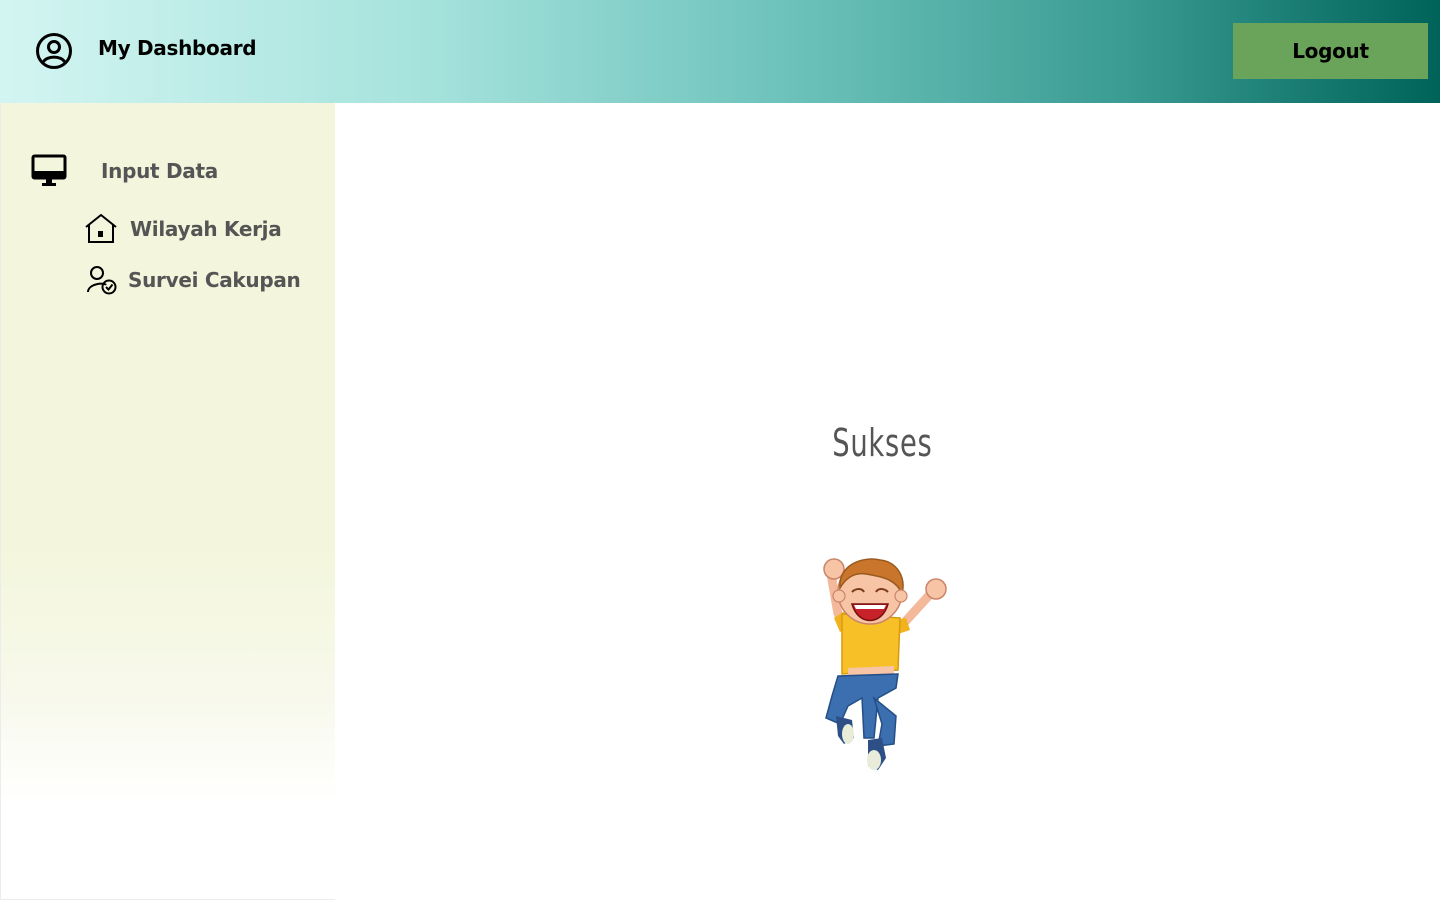  What do you see at coordinates (214, 280) in the screenshot?
I see `sidebar-item-label: Survei Cakupan` at bounding box center [214, 280].